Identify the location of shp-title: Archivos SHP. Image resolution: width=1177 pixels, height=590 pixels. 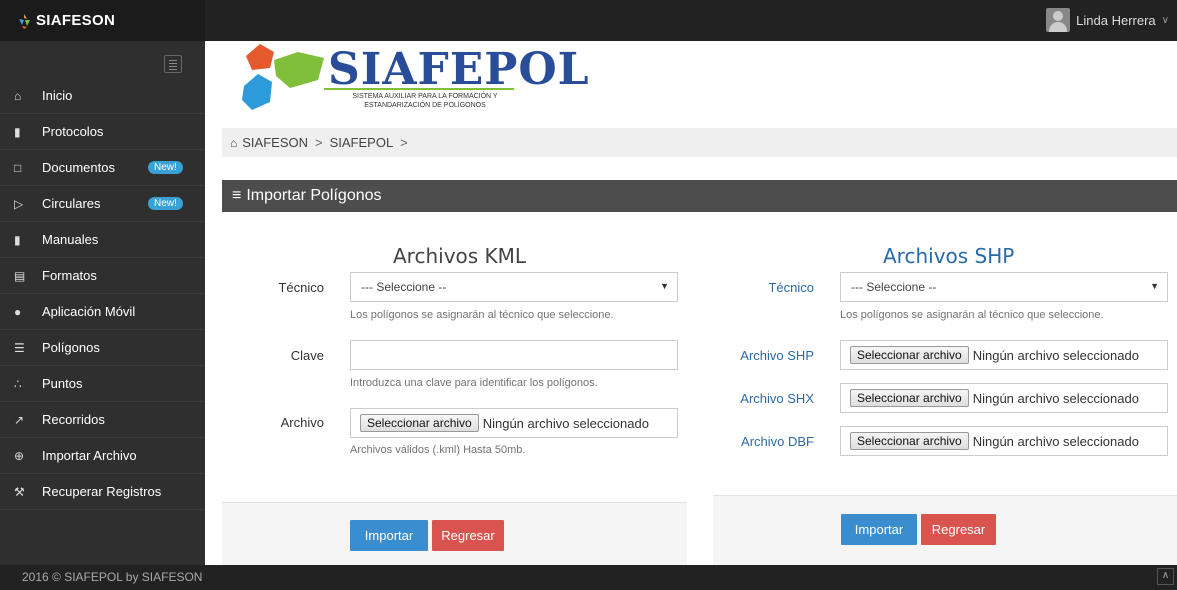
(949, 256).